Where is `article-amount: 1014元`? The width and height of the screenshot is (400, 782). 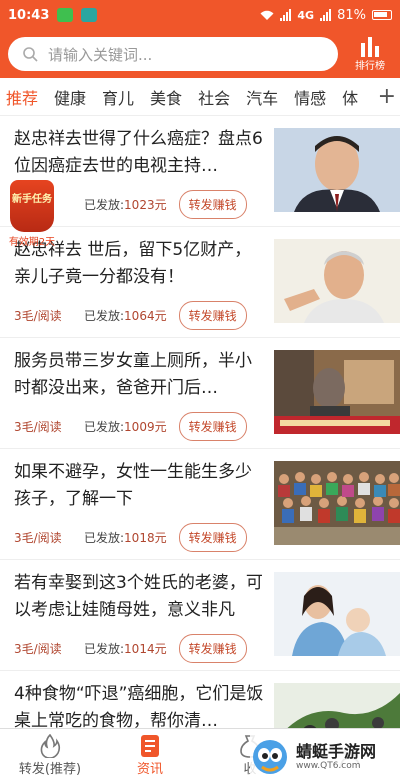 article-amount: 1014元 is located at coordinates (145, 649).